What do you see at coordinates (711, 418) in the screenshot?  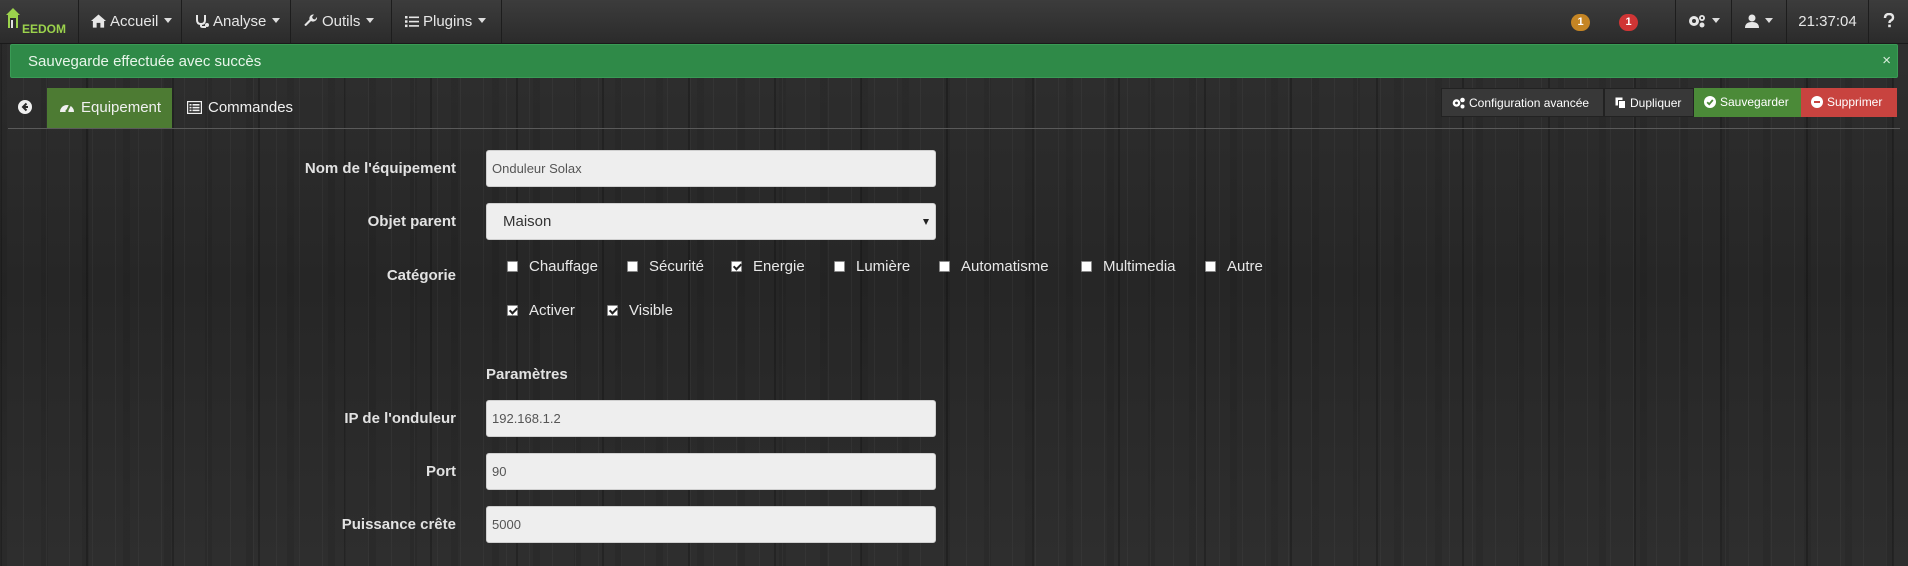 I see `ip-input` at bounding box center [711, 418].